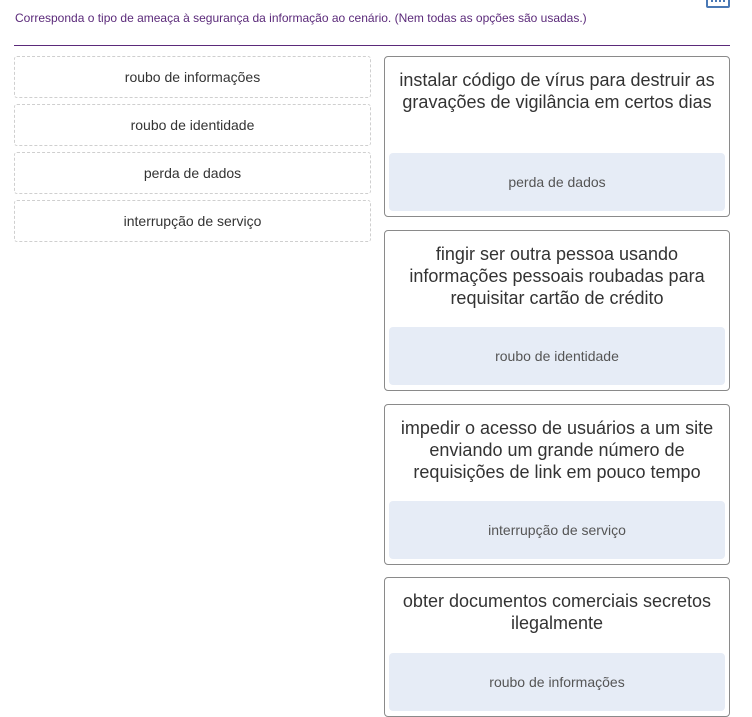  I want to click on option-item: roubo de identidade, so click(192, 125).